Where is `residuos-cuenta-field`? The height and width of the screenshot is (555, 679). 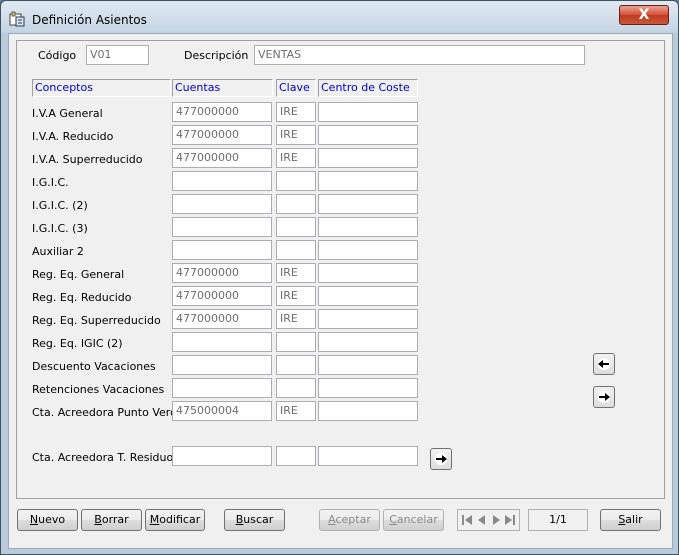 residuos-cuenta-field is located at coordinates (222, 456).